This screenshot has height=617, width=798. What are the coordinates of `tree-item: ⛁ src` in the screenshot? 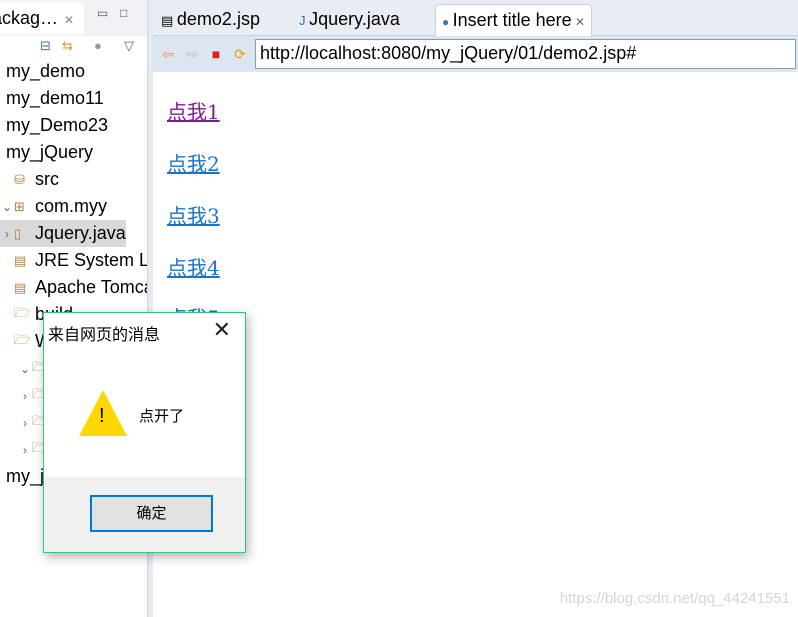 It's located at (29, 179).